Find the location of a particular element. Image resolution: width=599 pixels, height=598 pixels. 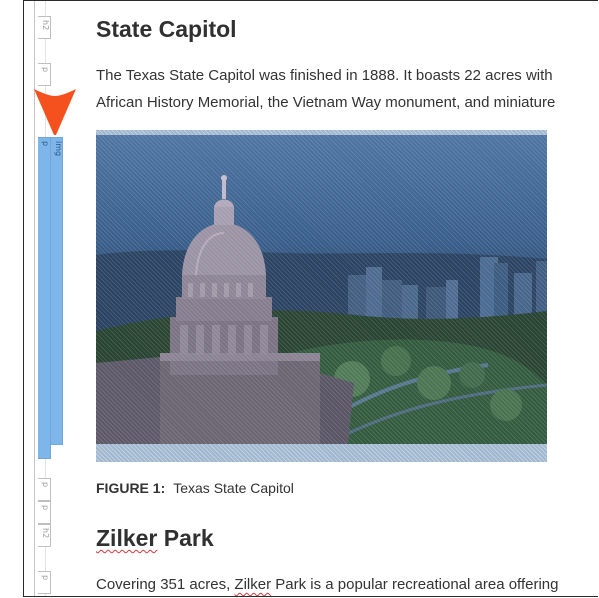

section-heading-state-capitol: State Capitol is located at coordinates (166, 29).